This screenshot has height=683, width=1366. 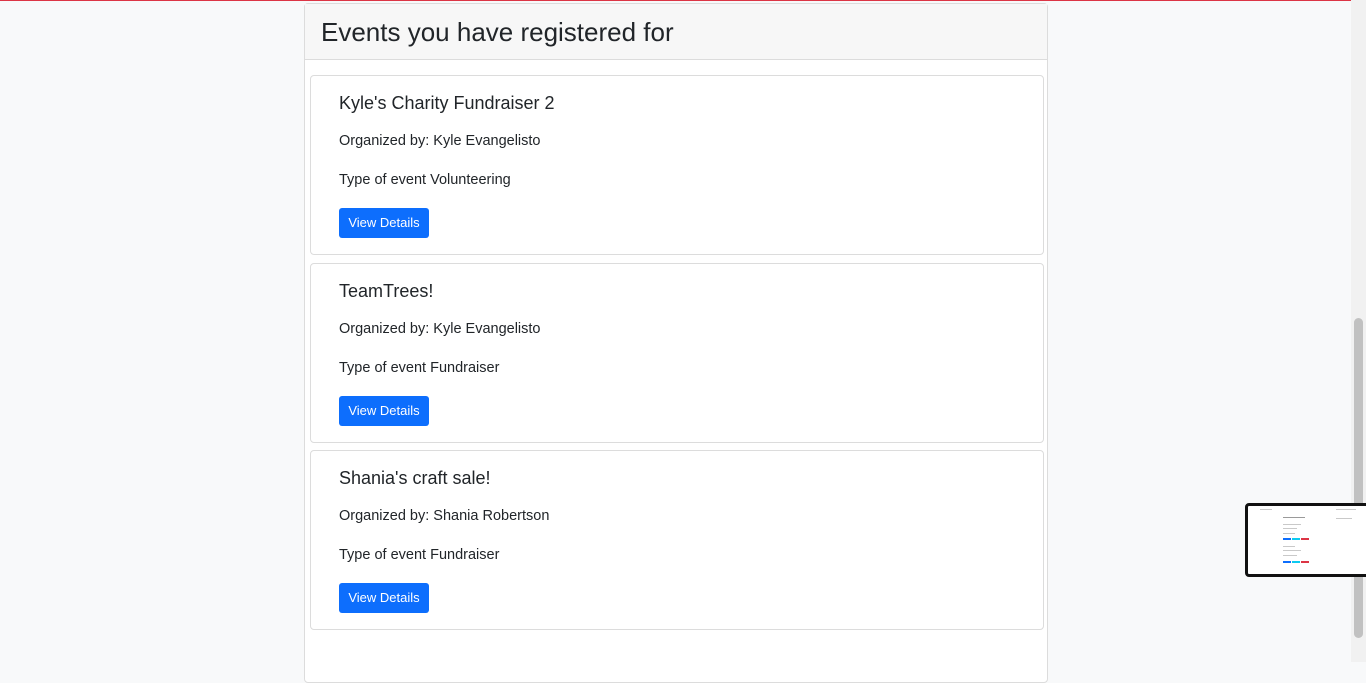 I want to click on event-organizer: Organized by: Shania Robertson, so click(x=444, y=516).